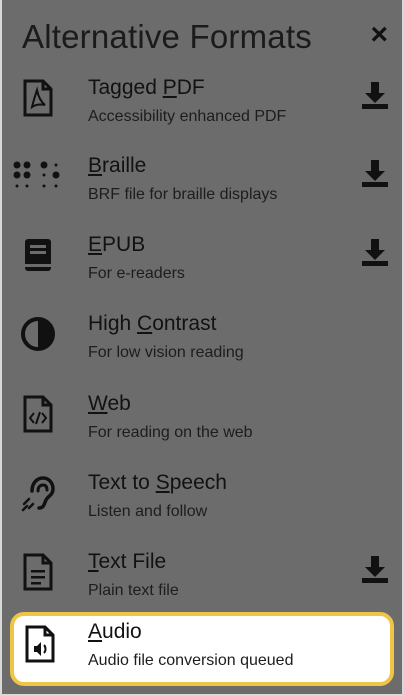 The image size is (404, 696). What do you see at coordinates (38, 98) in the screenshot?
I see `pdf-file-icon` at bounding box center [38, 98].